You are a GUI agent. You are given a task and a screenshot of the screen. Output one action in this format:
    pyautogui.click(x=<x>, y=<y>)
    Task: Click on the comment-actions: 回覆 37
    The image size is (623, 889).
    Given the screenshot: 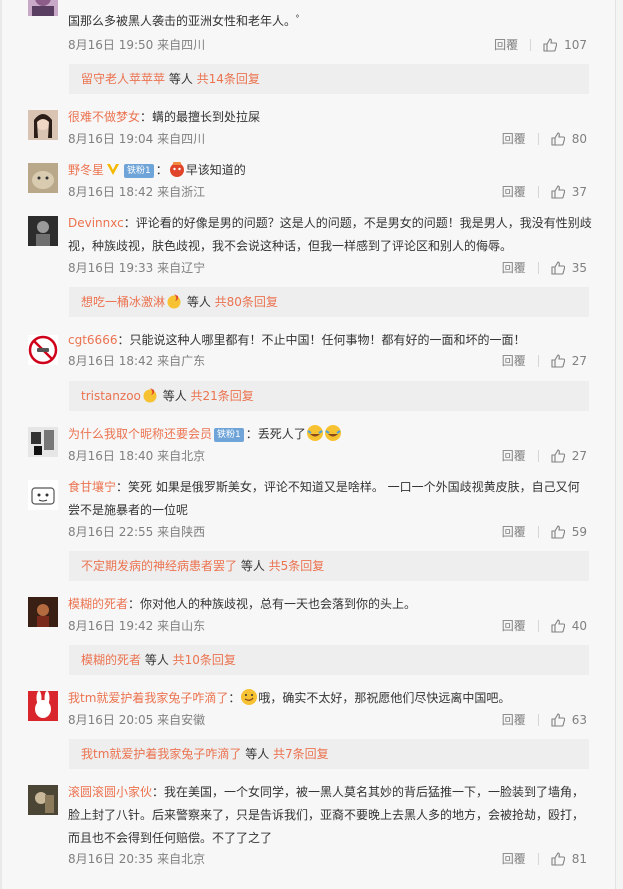 What is the action you would take?
    pyautogui.click(x=544, y=192)
    